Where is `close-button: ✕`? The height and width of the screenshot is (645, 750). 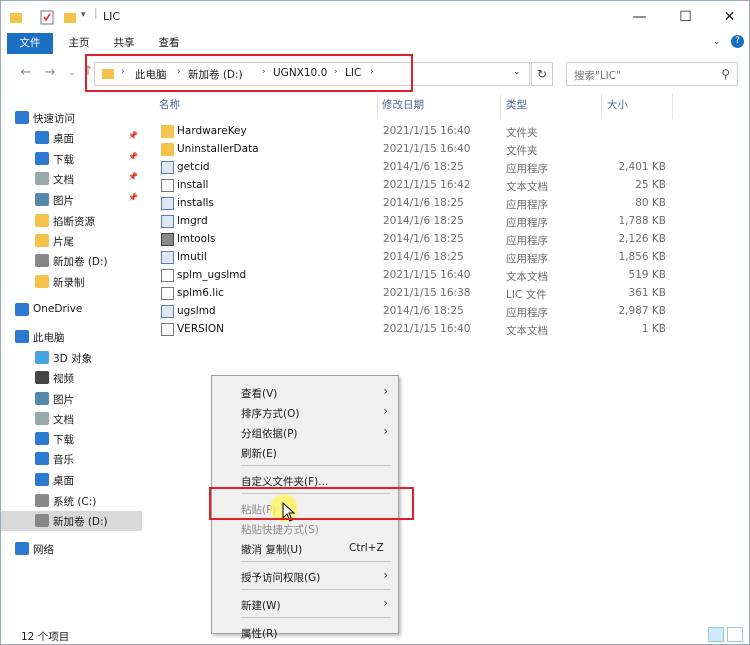 close-button: ✕ is located at coordinates (728, 17).